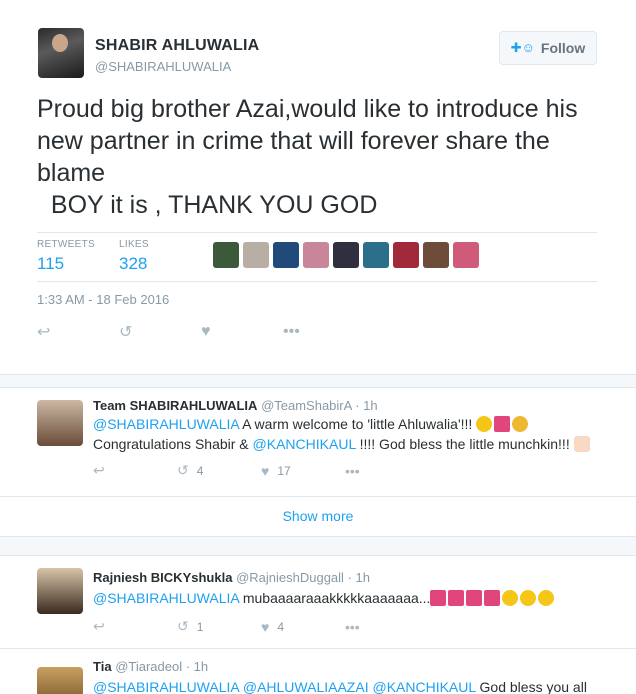  Describe the element at coordinates (173, 444) in the screenshot. I see `reply-text-part: Congratulations Shabir &` at that location.